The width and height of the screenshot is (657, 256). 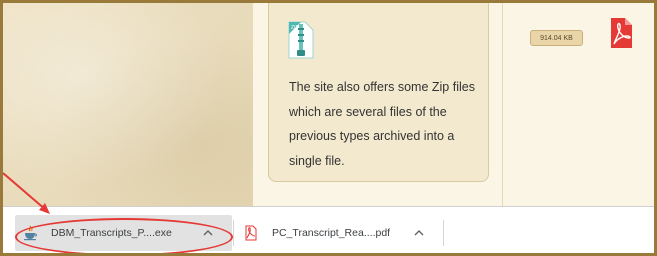 What do you see at coordinates (124, 235) in the screenshot?
I see `highlight-ellipse` at bounding box center [124, 235].